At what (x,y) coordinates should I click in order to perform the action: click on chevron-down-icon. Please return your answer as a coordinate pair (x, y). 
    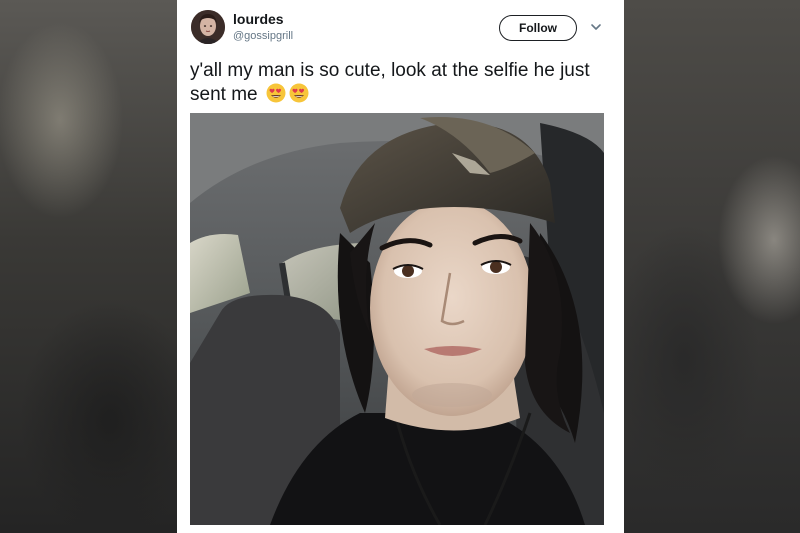
    Looking at the image, I should click on (596, 27).